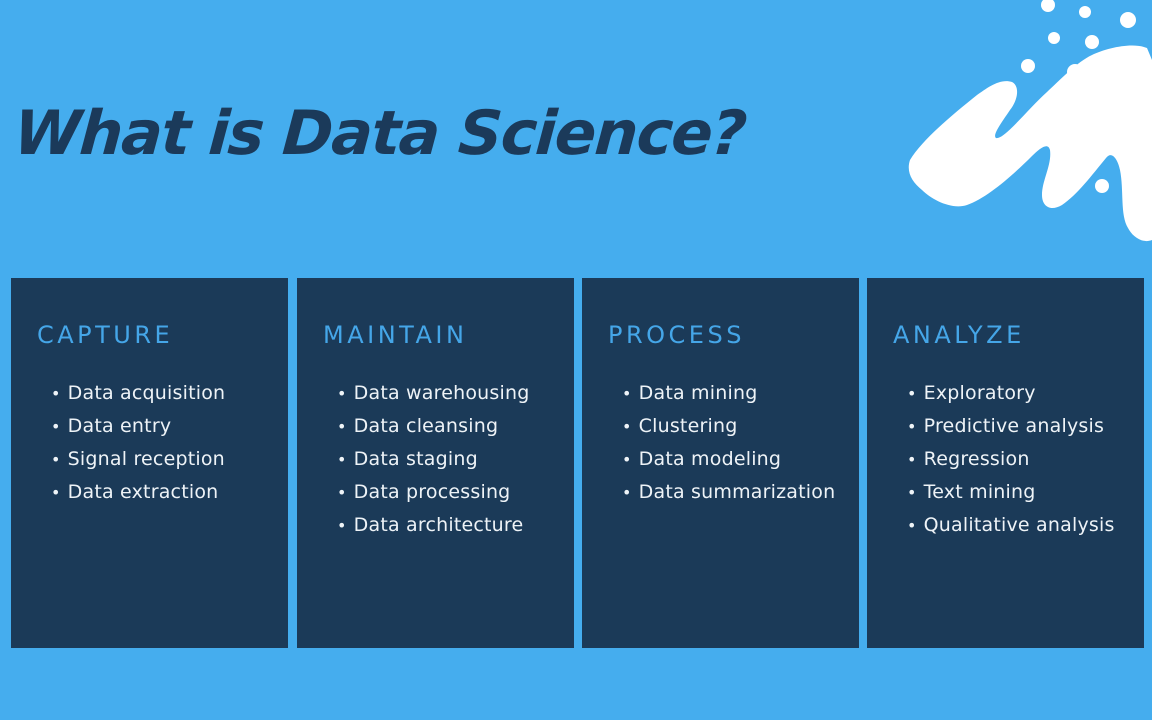 The height and width of the screenshot is (720, 1152). I want to click on list-item: • Data mining, so click(690, 393).